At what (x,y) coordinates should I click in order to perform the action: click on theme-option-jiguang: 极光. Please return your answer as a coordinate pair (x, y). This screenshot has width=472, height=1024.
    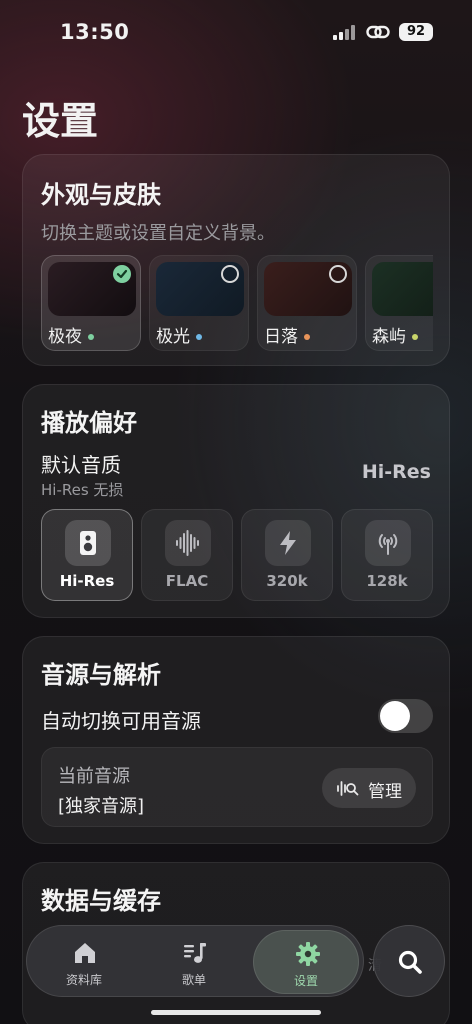
    Looking at the image, I should click on (199, 303).